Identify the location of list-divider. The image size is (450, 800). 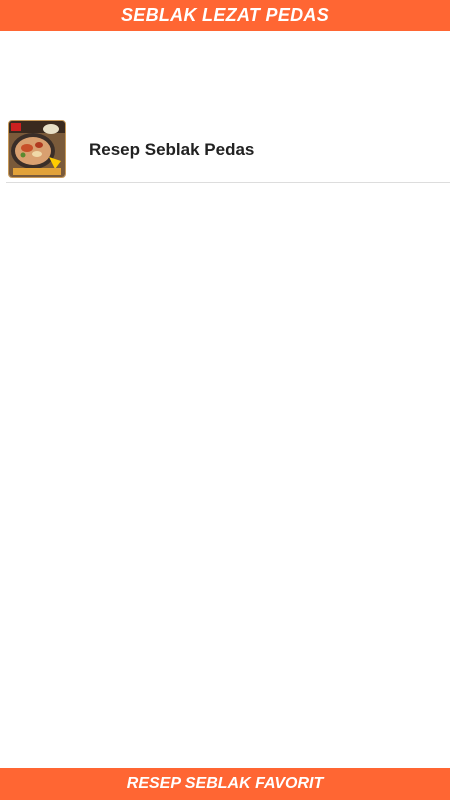
(228, 182).